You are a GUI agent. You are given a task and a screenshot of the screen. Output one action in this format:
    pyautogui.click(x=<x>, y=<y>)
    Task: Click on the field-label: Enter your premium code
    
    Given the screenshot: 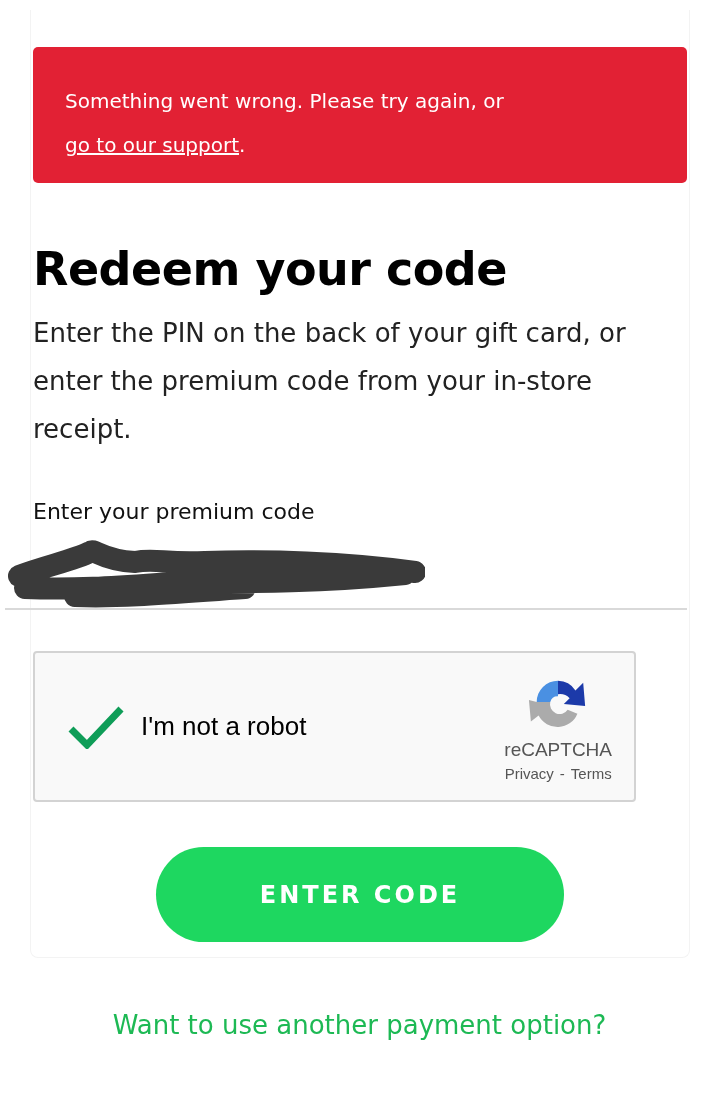 What is the action you would take?
    pyautogui.click(x=174, y=511)
    